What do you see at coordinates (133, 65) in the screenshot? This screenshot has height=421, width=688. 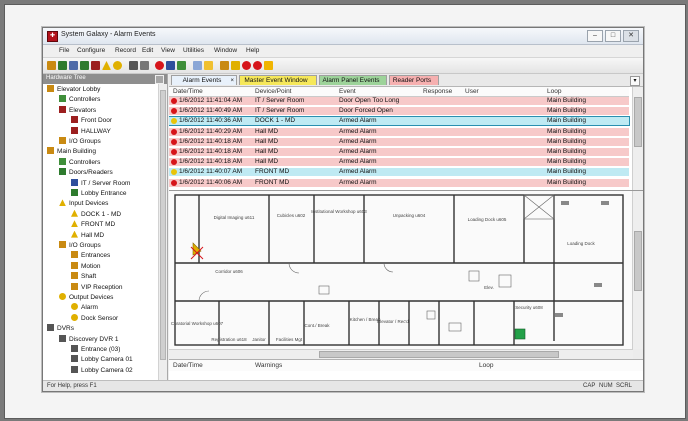 I see `dvr-icon` at bounding box center [133, 65].